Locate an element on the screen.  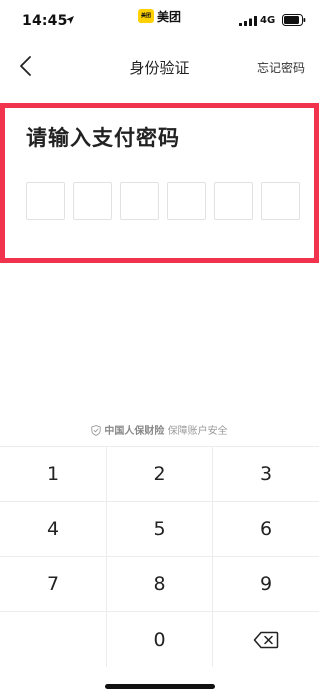
key-1: 1 is located at coordinates (53, 474).